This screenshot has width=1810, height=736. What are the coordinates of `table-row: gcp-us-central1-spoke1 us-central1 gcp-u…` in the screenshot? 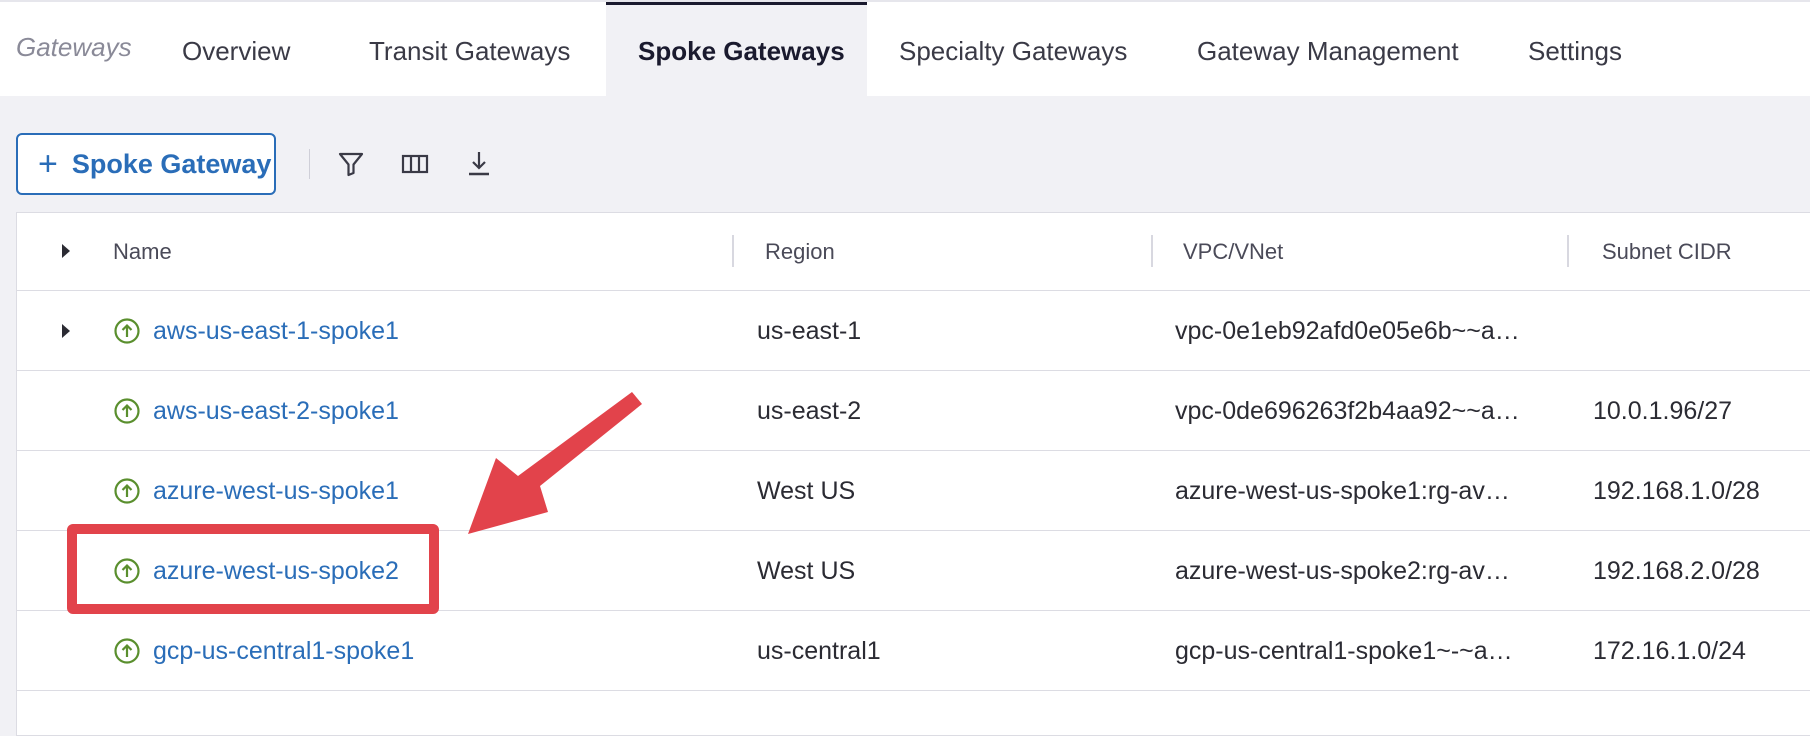 It's located at (913, 651).